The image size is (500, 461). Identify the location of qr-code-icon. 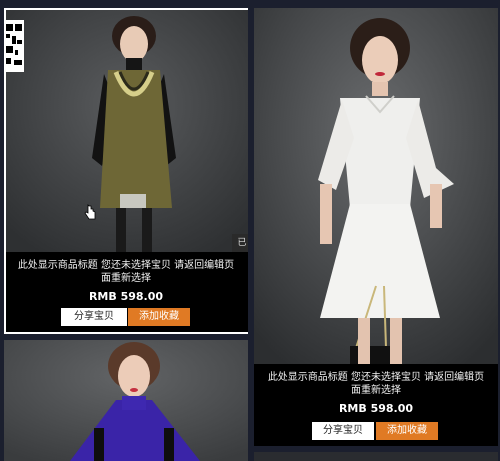
(14, 46).